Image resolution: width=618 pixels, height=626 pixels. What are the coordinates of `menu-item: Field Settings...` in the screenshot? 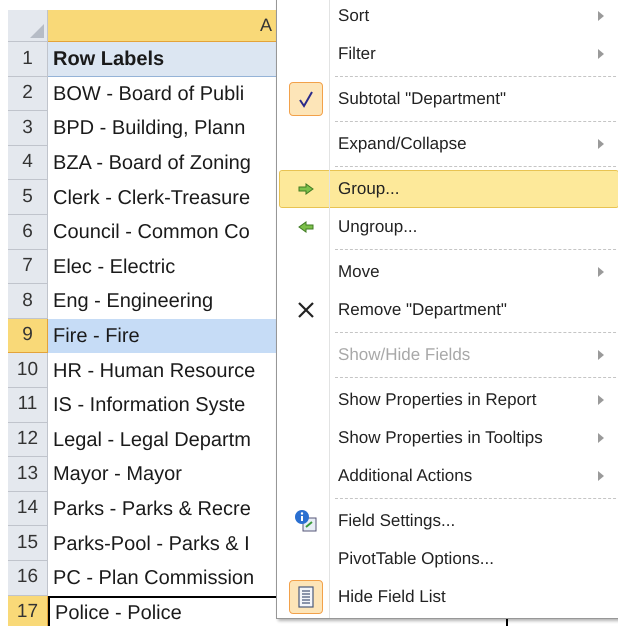 It's located at (448, 521).